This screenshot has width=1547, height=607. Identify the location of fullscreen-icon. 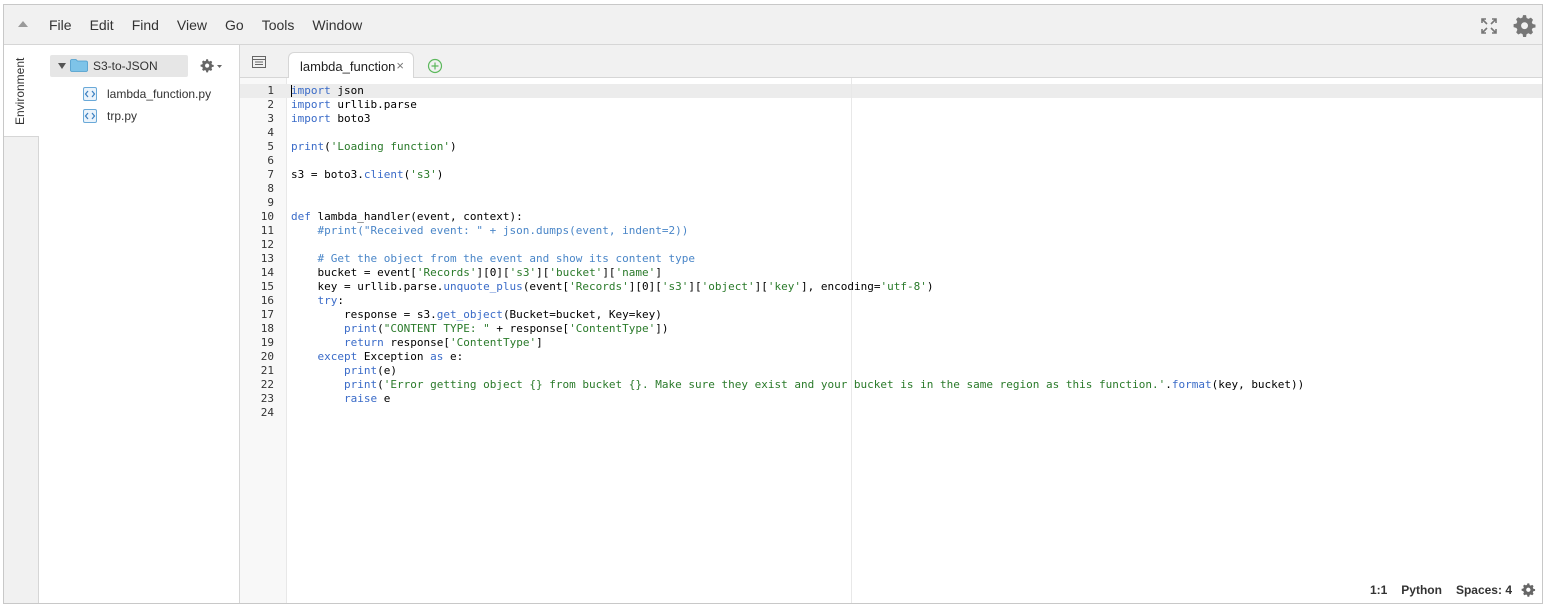
(1489, 26).